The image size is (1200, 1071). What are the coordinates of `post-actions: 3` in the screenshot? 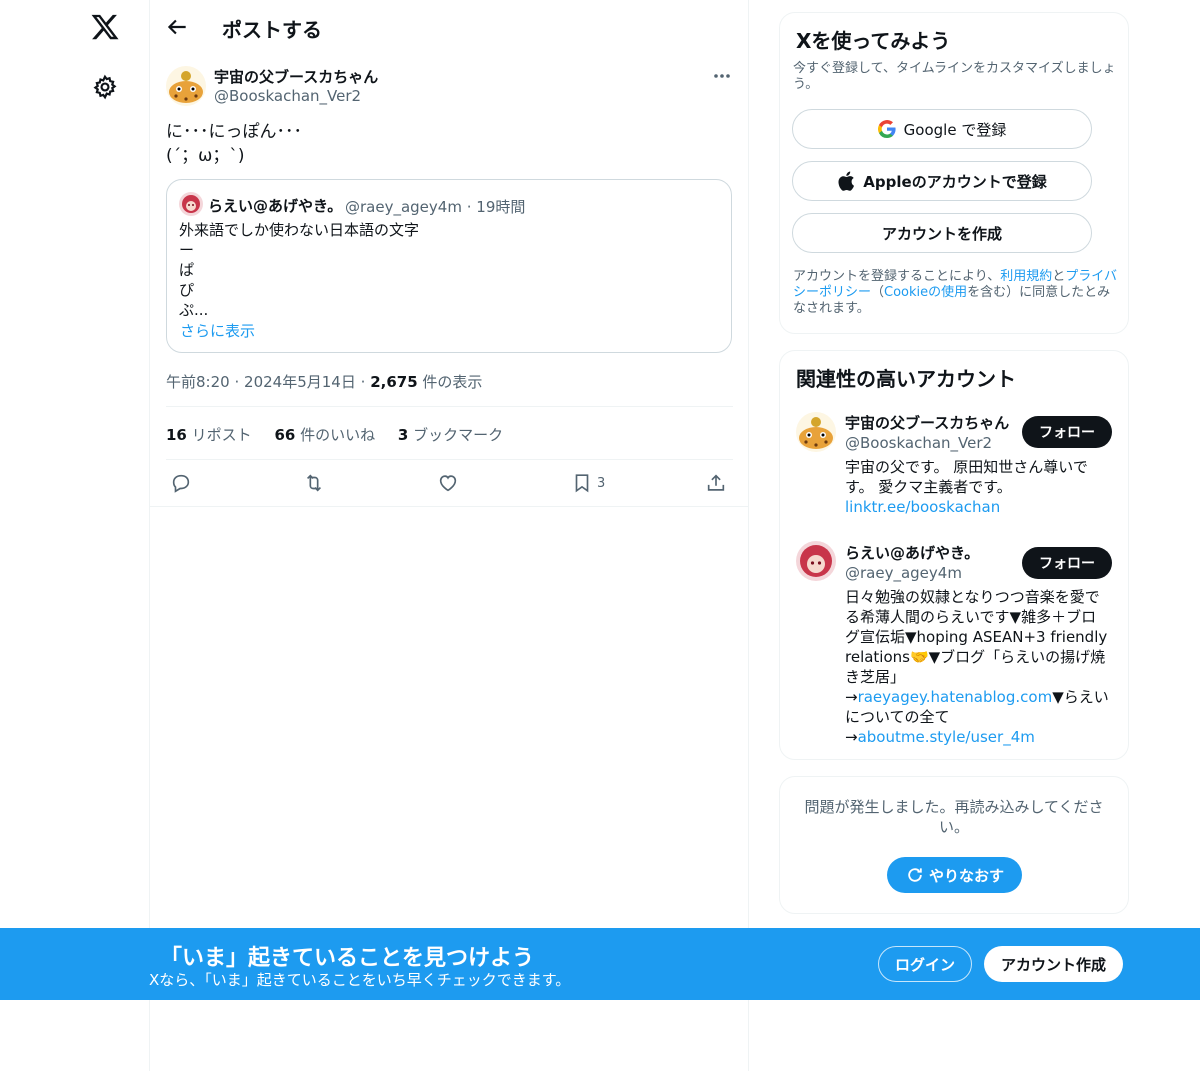 It's located at (449, 483).